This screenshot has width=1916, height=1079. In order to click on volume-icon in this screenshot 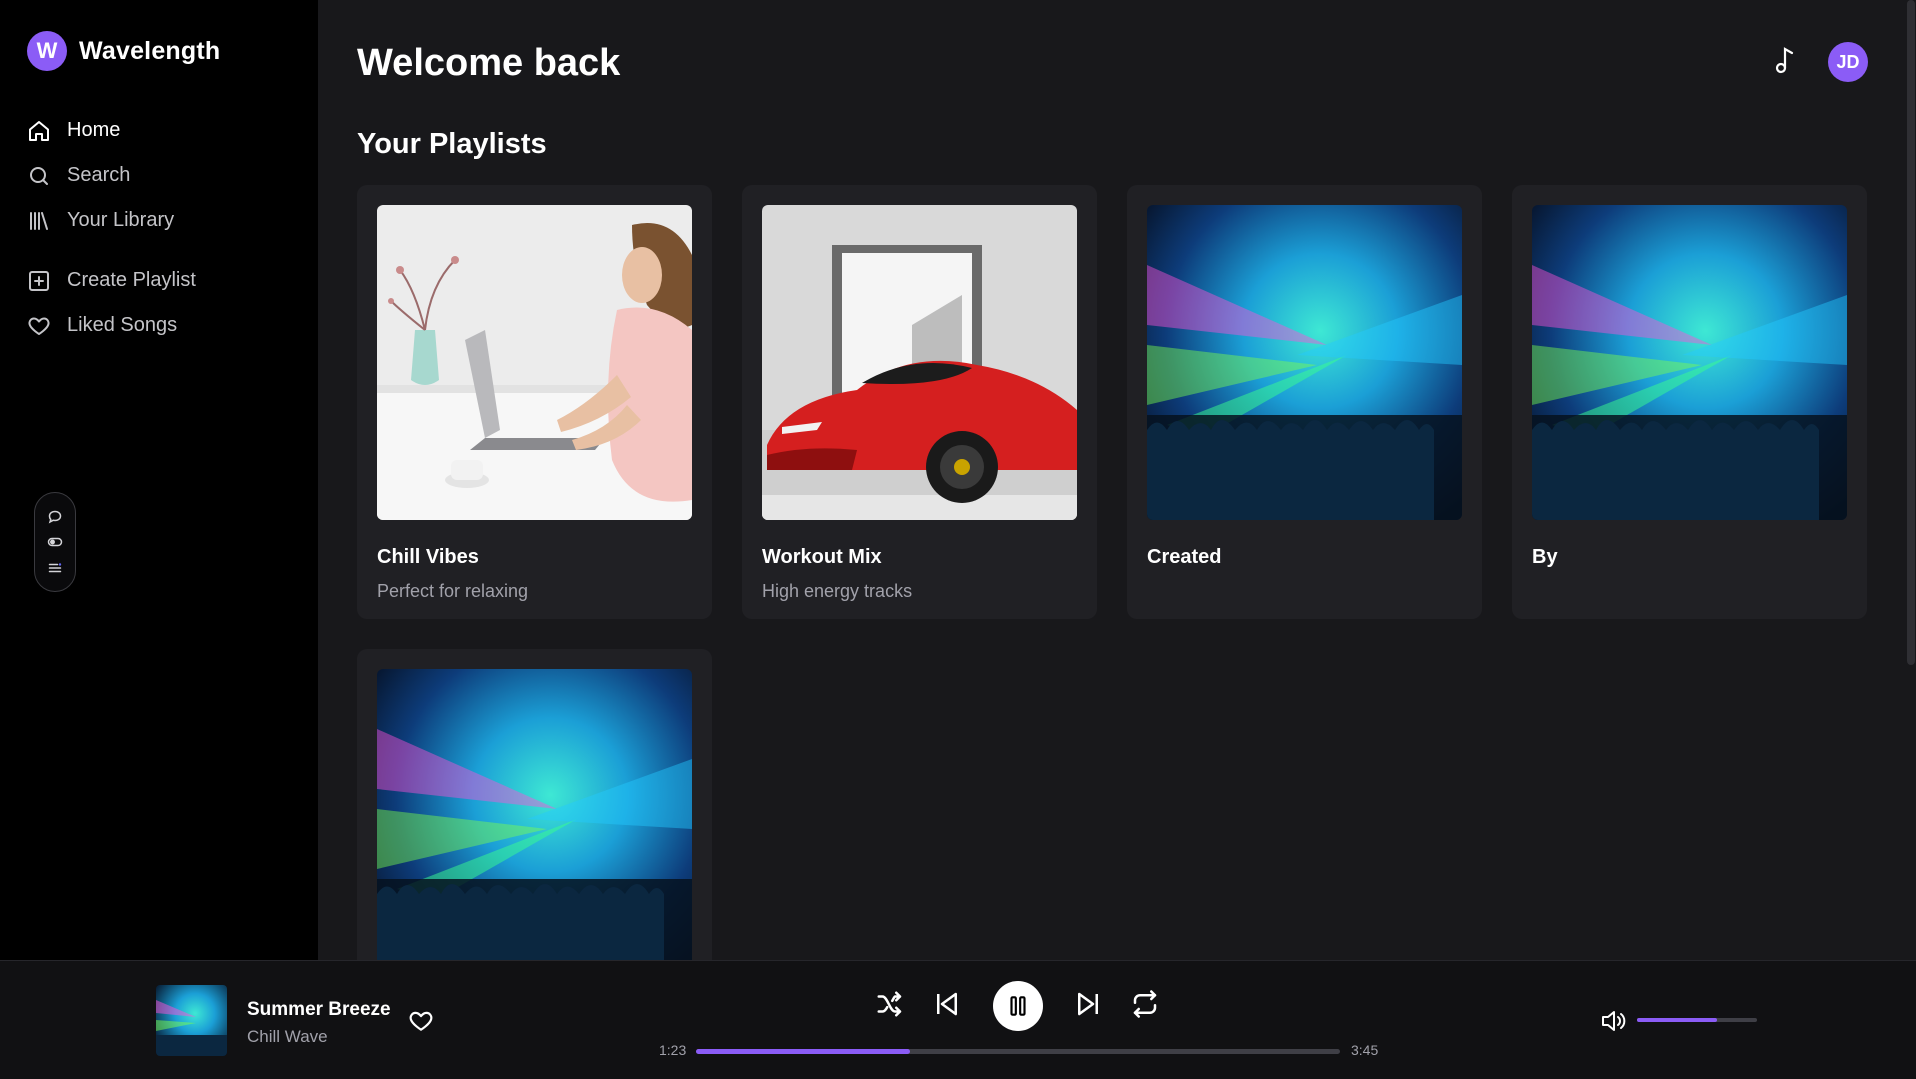, I will do `click(1614, 1021)`.